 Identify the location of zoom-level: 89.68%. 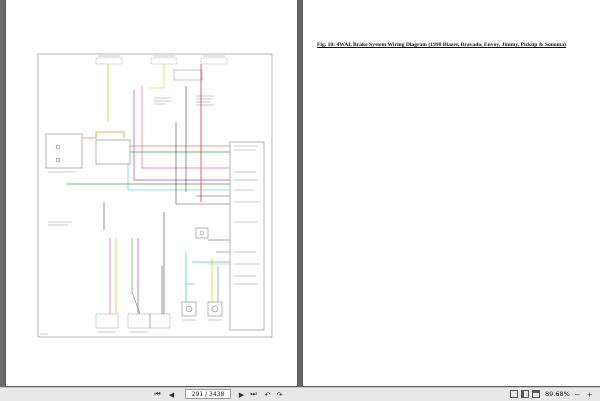
(557, 394).